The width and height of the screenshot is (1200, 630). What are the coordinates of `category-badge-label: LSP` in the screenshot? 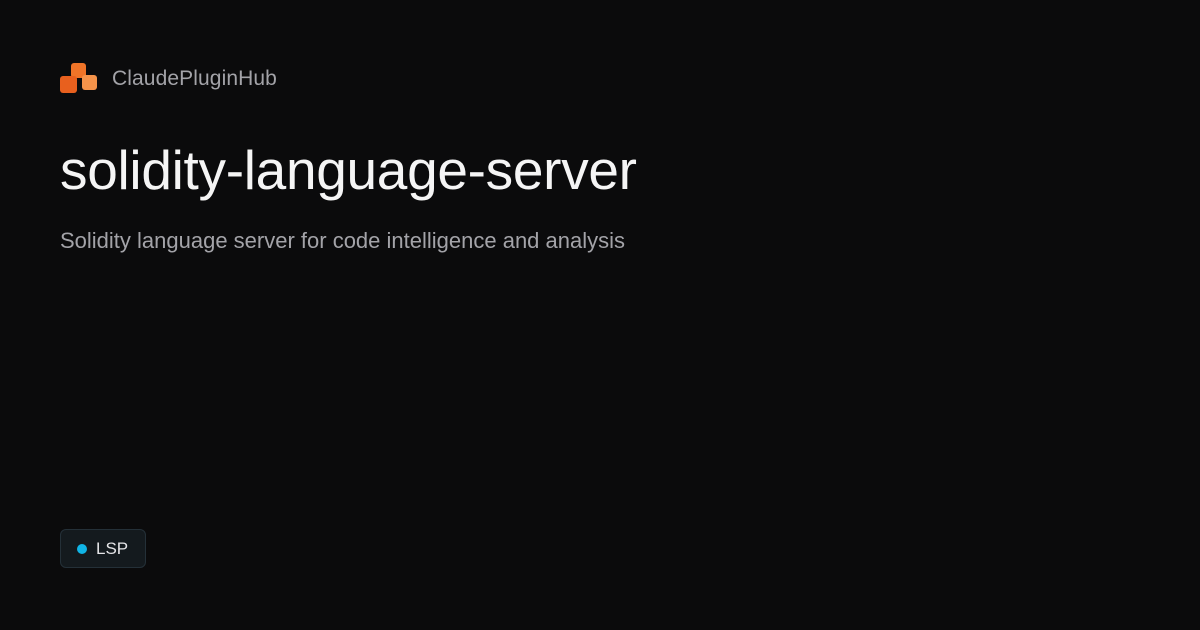 It's located at (112, 548).